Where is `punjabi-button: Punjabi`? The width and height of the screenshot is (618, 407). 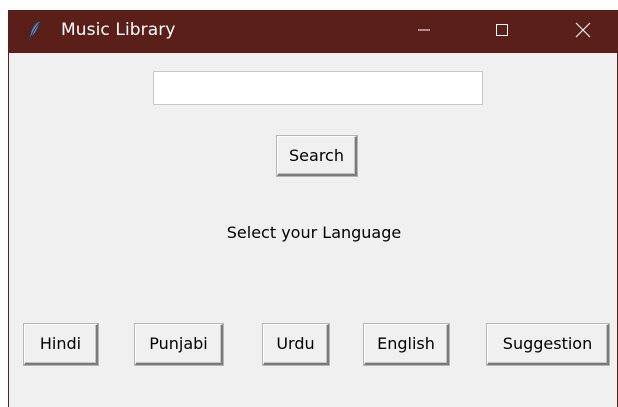 punjabi-button: Punjabi is located at coordinates (179, 344).